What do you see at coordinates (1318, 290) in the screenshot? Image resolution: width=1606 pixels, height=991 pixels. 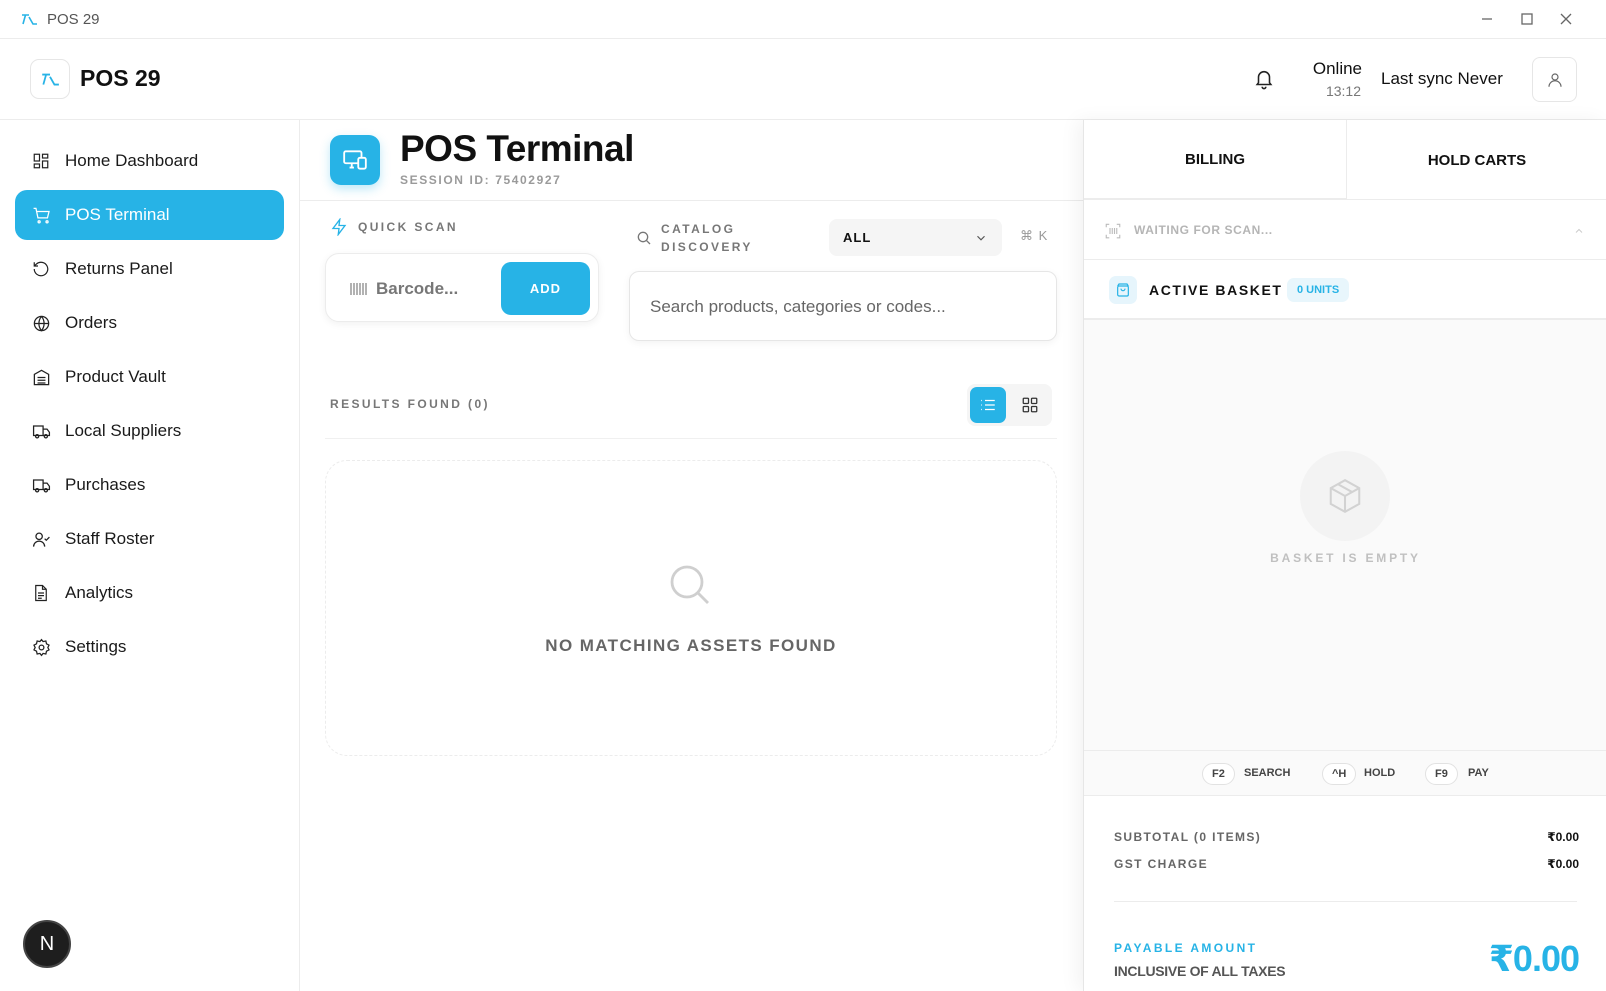 I see `units-badge: 0 UNITS` at bounding box center [1318, 290].